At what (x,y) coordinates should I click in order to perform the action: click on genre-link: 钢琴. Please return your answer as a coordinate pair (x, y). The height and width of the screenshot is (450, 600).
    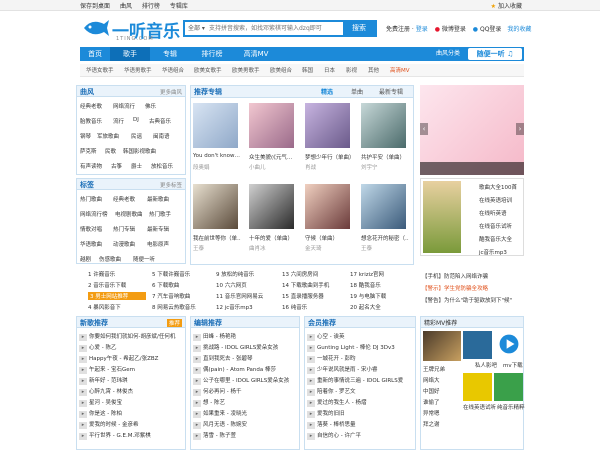
    Looking at the image, I should click on (85, 136).